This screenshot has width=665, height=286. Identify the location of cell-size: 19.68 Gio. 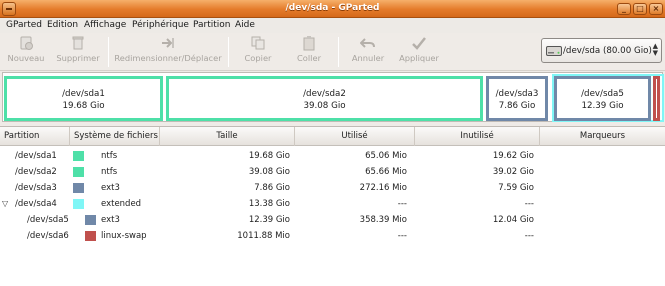
(269, 156).